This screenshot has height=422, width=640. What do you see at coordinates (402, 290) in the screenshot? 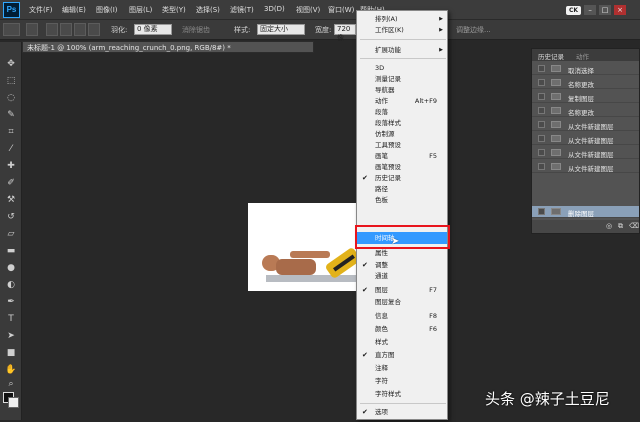
I see `menu-item-layers: ✔ 图层 F7` at bounding box center [402, 290].